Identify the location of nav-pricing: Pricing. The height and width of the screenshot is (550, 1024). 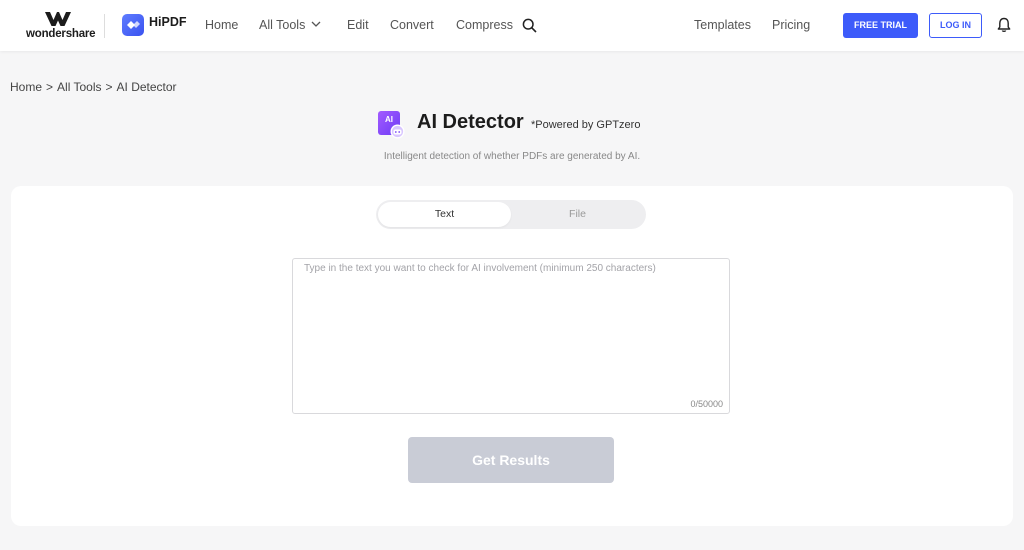
(791, 25).